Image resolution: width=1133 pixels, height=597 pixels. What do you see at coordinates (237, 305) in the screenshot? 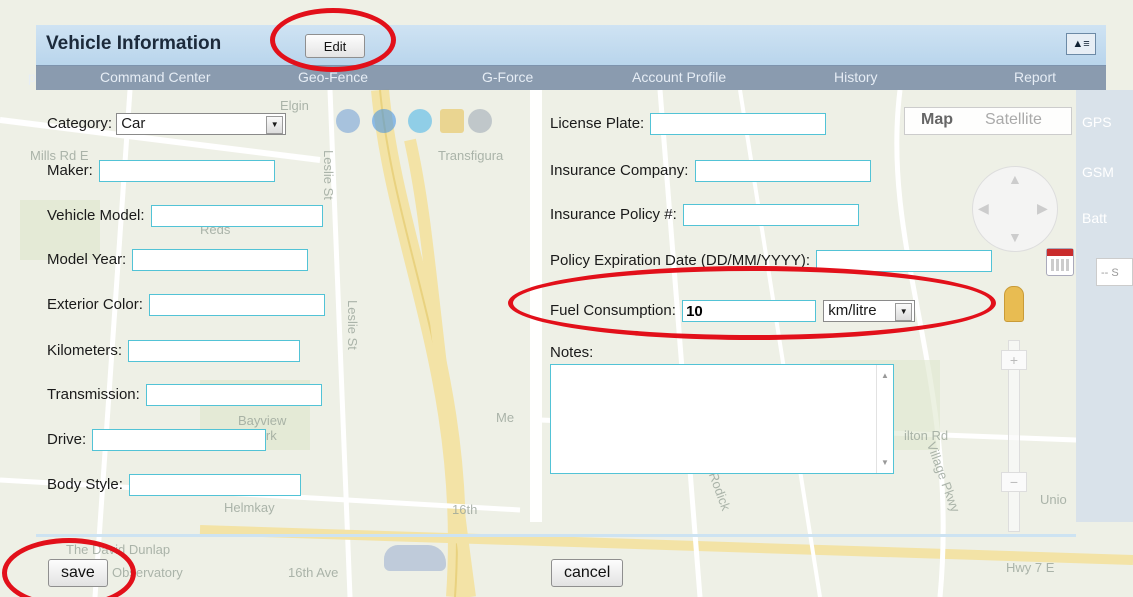
I see `exterior-color-input` at bounding box center [237, 305].